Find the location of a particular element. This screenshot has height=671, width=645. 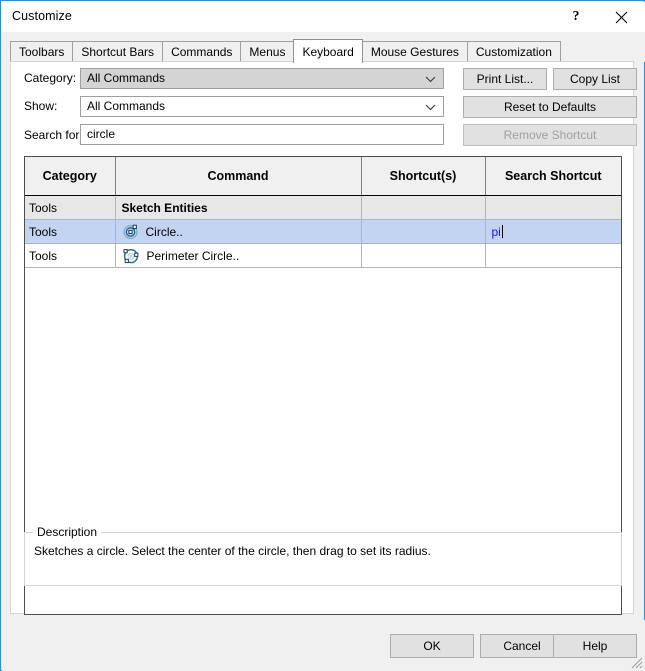

category-label: Category: is located at coordinates (50, 78).